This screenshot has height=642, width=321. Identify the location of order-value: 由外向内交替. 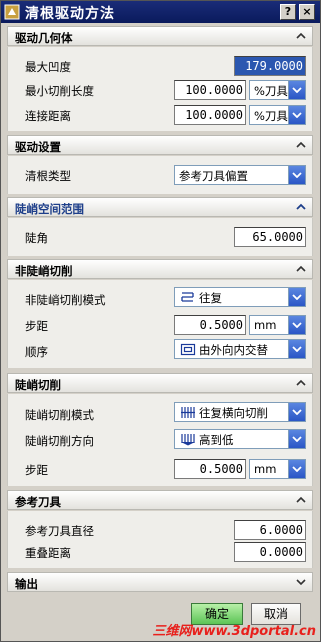
(233, 350).